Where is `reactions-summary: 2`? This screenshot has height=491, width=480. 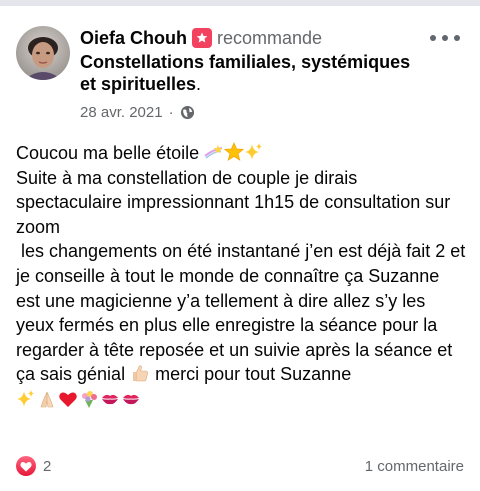 reactions-summary: 2 is located at coordinates (33, 466).